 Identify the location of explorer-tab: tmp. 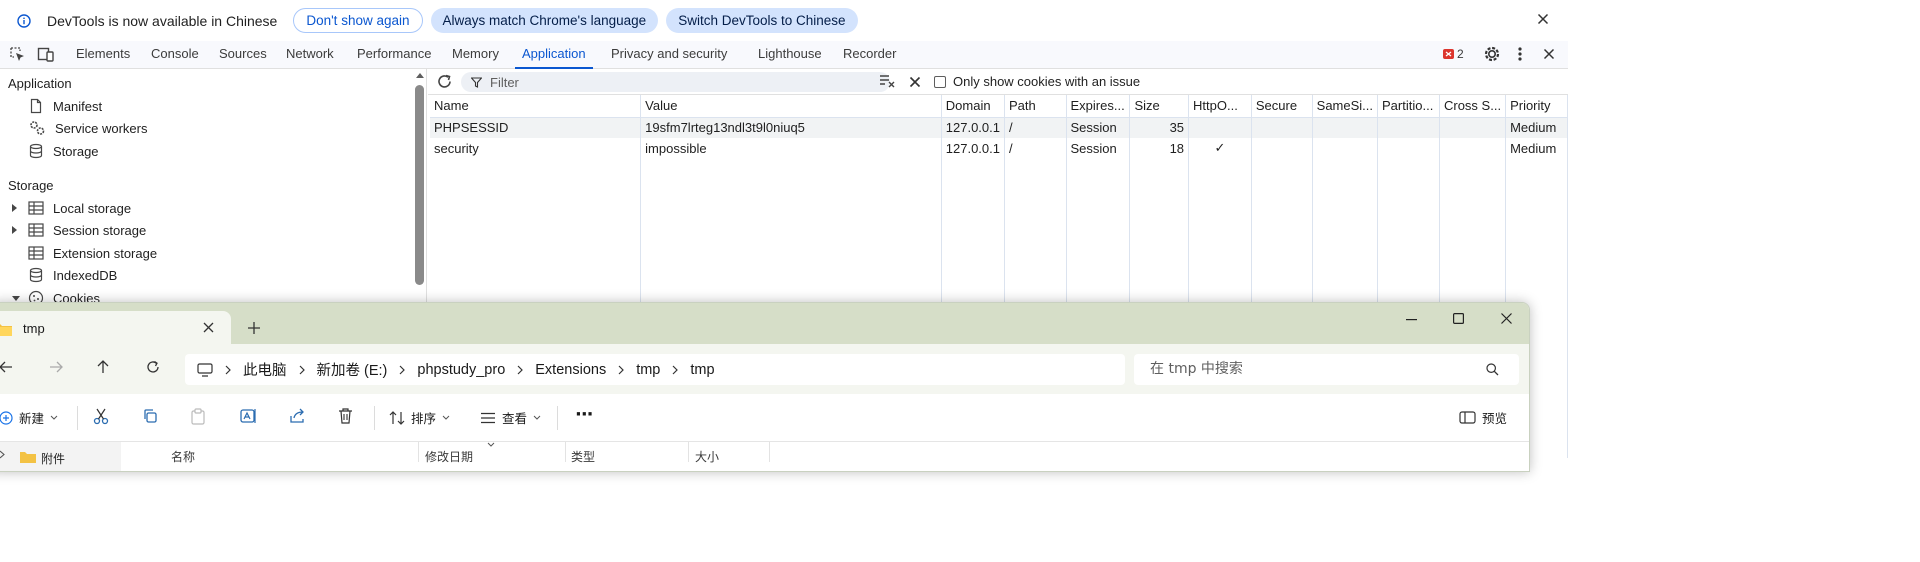
(115, 327).